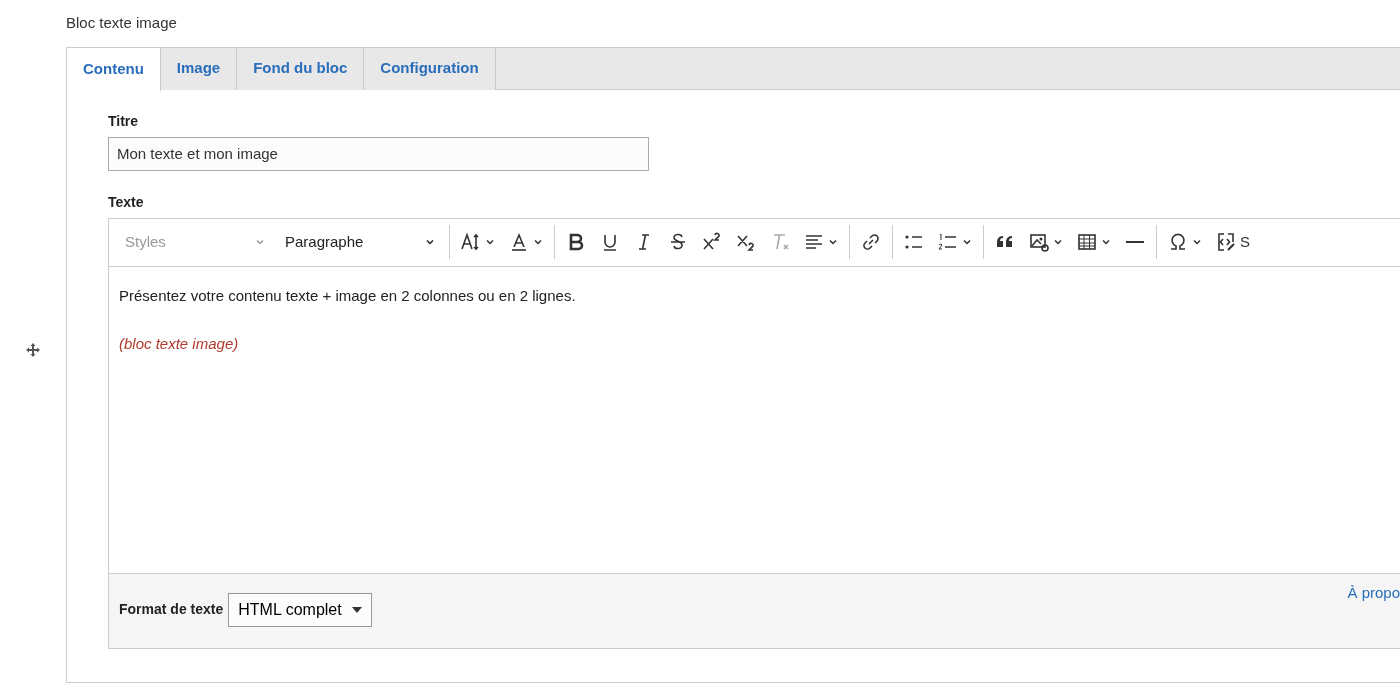  I want to click on field-label: Texte, so click(126, 202).